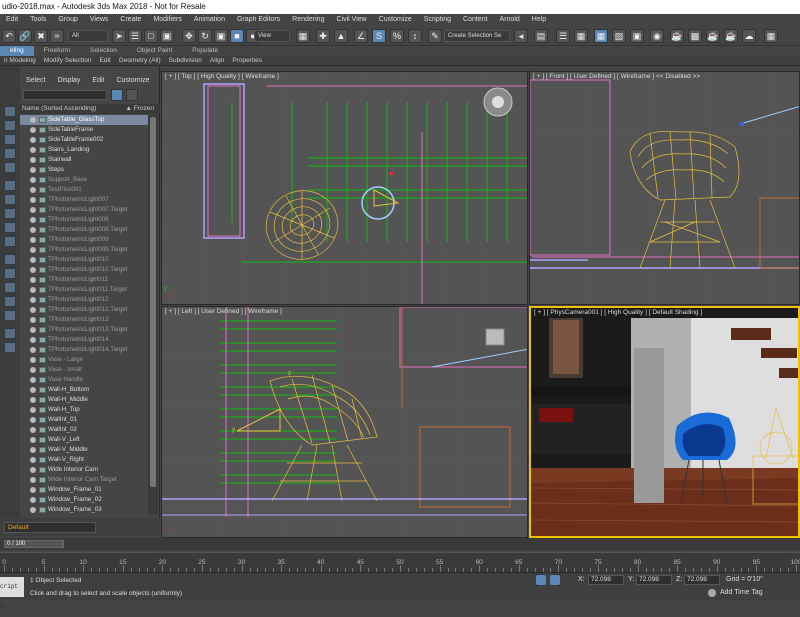  Describe the element at coordinates (10, 139) in the screenshot. I see `hierarchy-panel-icon` at that location.